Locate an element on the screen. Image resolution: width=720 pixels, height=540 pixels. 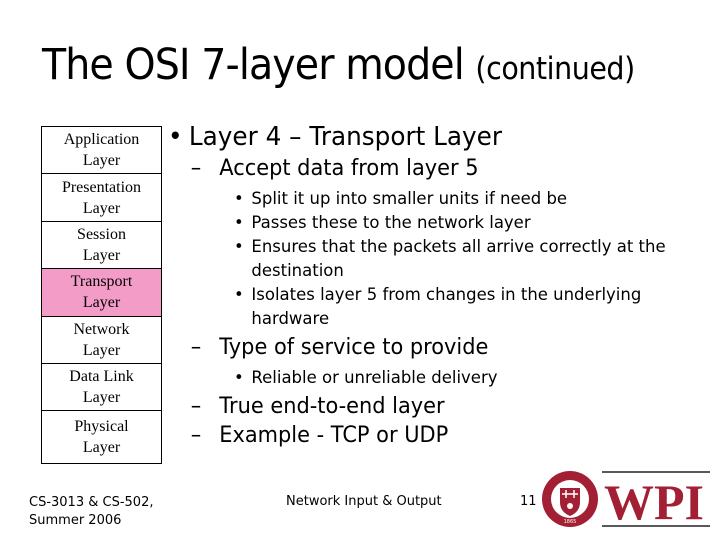
sub-bullet: • Passes these to the network layer is located at coordinates (423, 223).